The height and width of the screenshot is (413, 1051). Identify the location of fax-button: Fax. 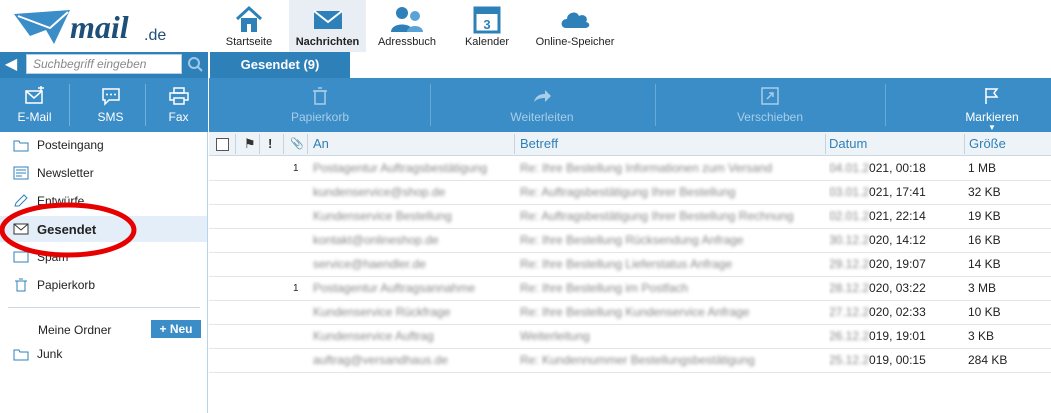
(178, 105).